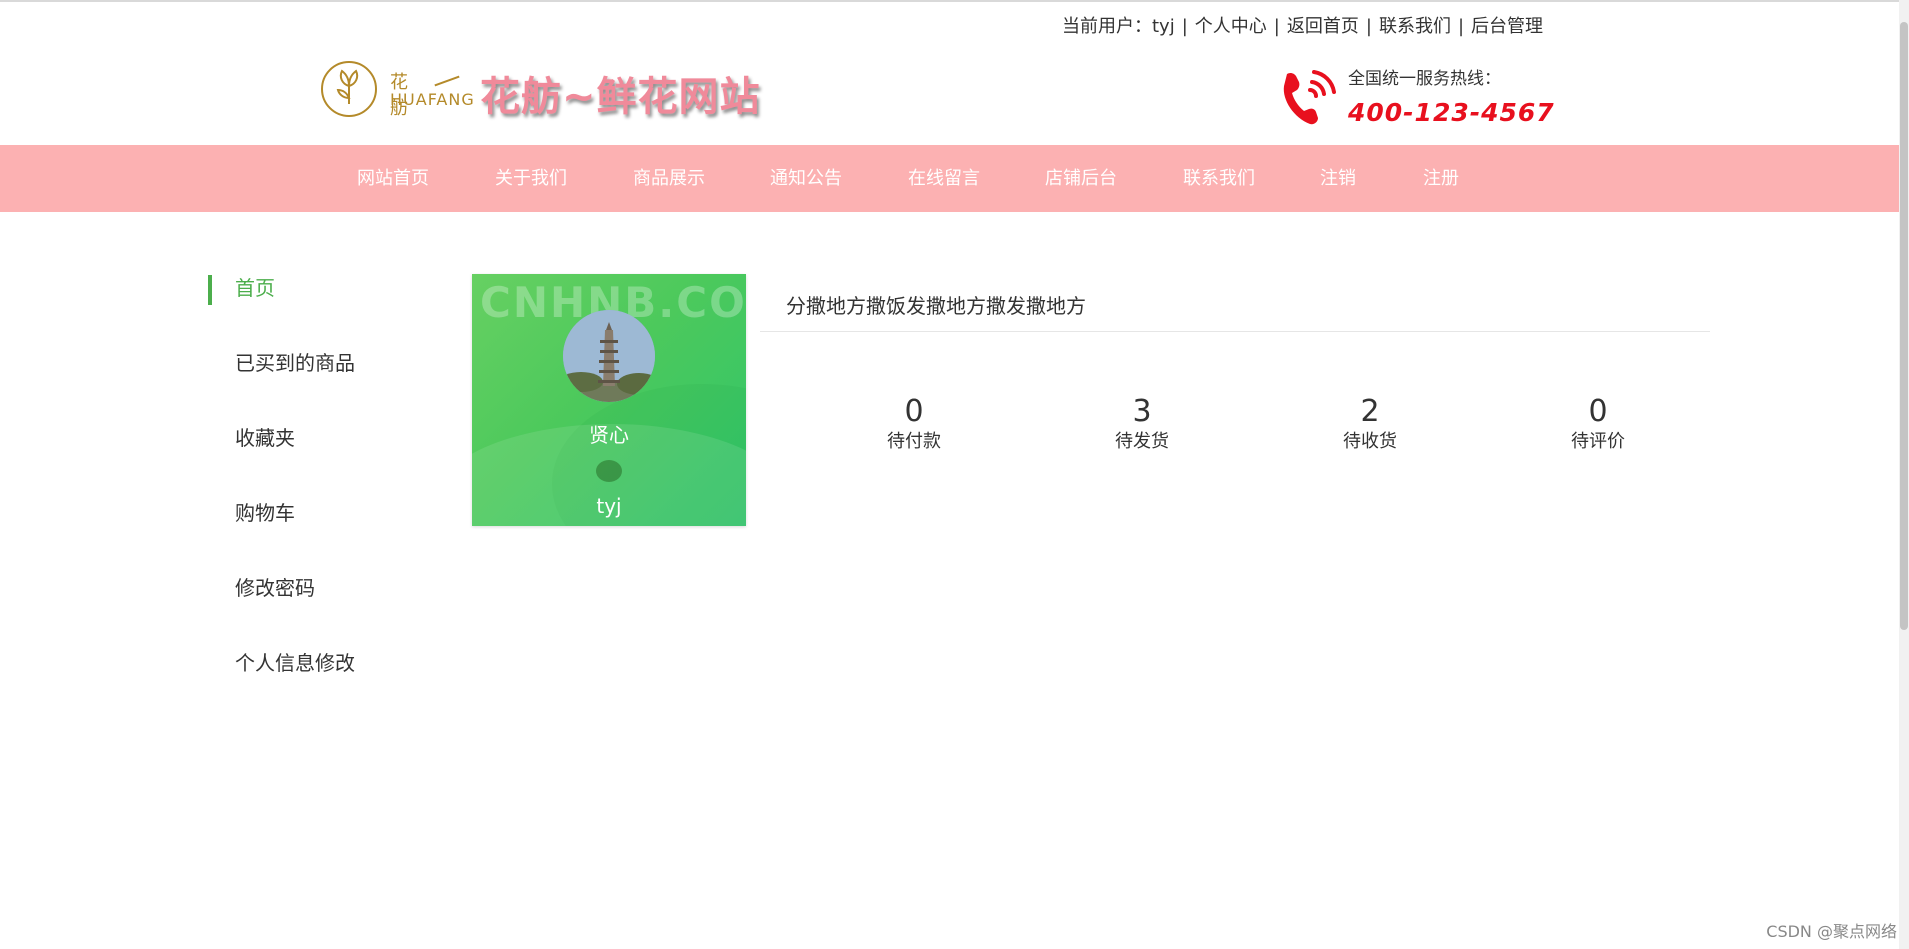  Describe the element at coordinates (426, 178) in the screenshot. I see `nav-item-home: 网站首页` at that location.